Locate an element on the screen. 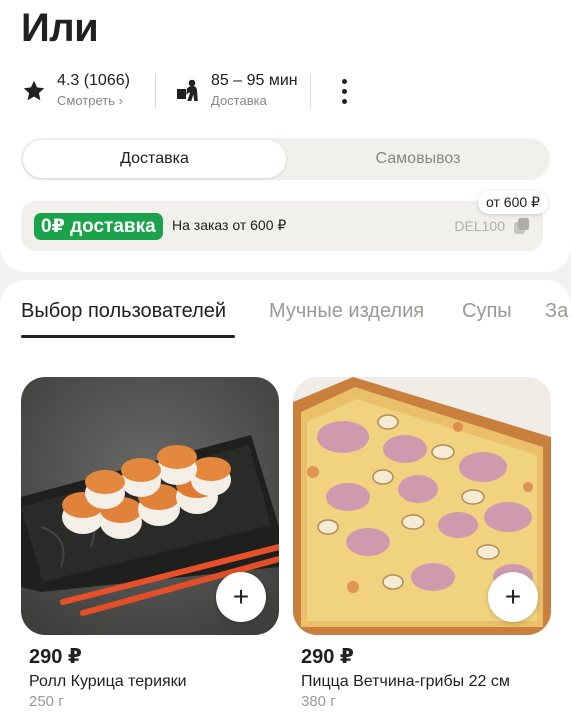 This screenshot has width=571, height=720. delivery-time-label: Доставка is located at coordinates (239, 100).